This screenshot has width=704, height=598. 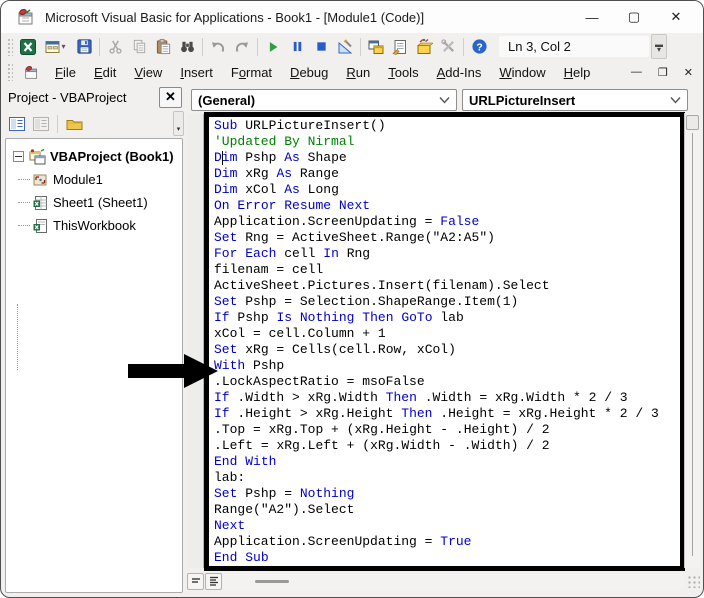 What do you see at coordinates (522, 72) in the screenshot?
I see `menu-window: Window` at bounding box center [522, 72].